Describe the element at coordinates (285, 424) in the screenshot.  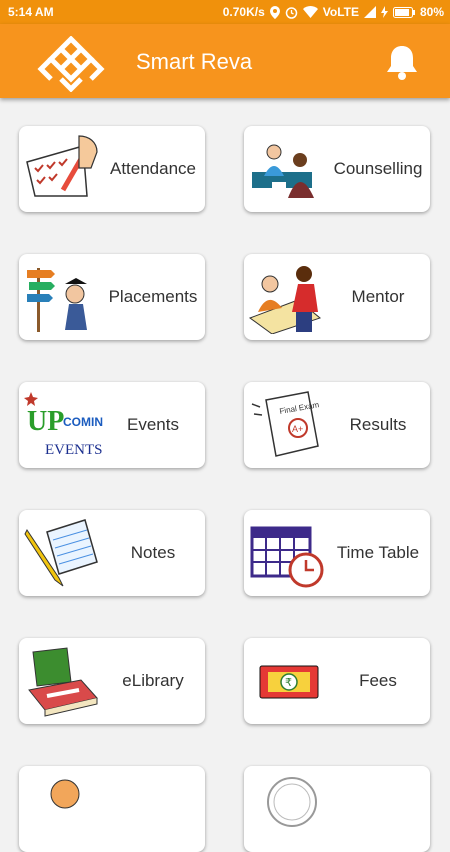
I see `results-exam-icon: Final Exam A+` at that location.